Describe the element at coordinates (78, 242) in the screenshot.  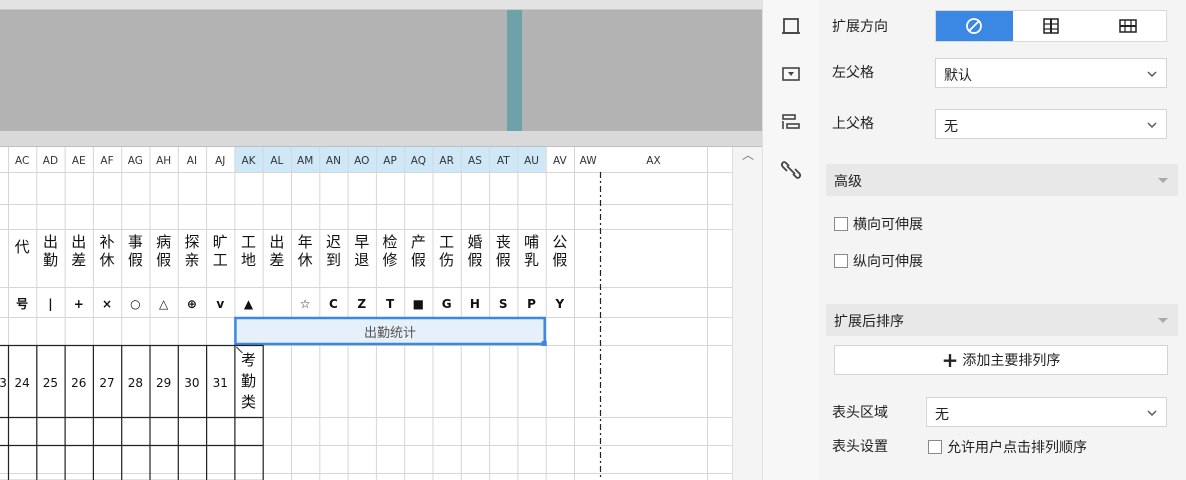
I see `leave-type-label: 出` at that location.